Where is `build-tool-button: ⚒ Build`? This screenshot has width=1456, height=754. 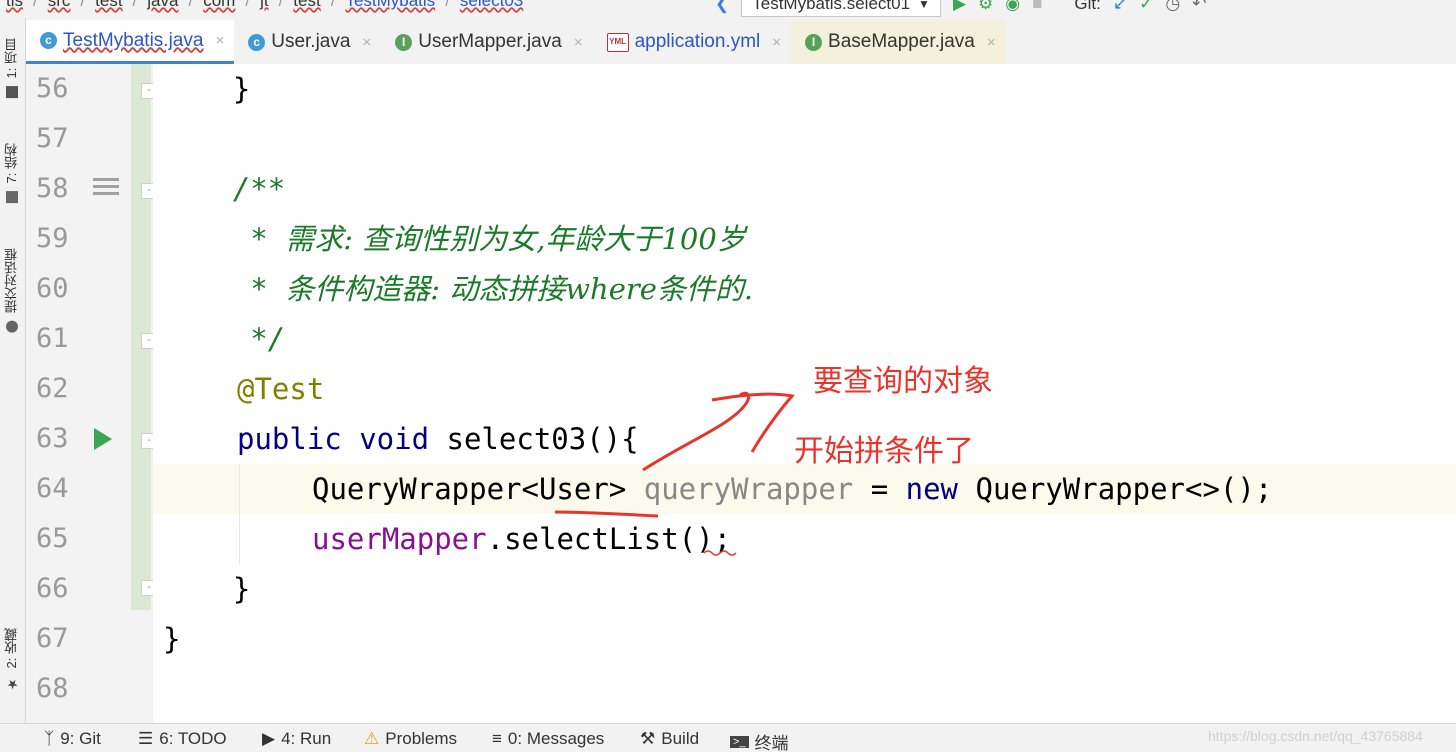
build-tool-button: ⚒ Build is located at coordinates (669, 739).